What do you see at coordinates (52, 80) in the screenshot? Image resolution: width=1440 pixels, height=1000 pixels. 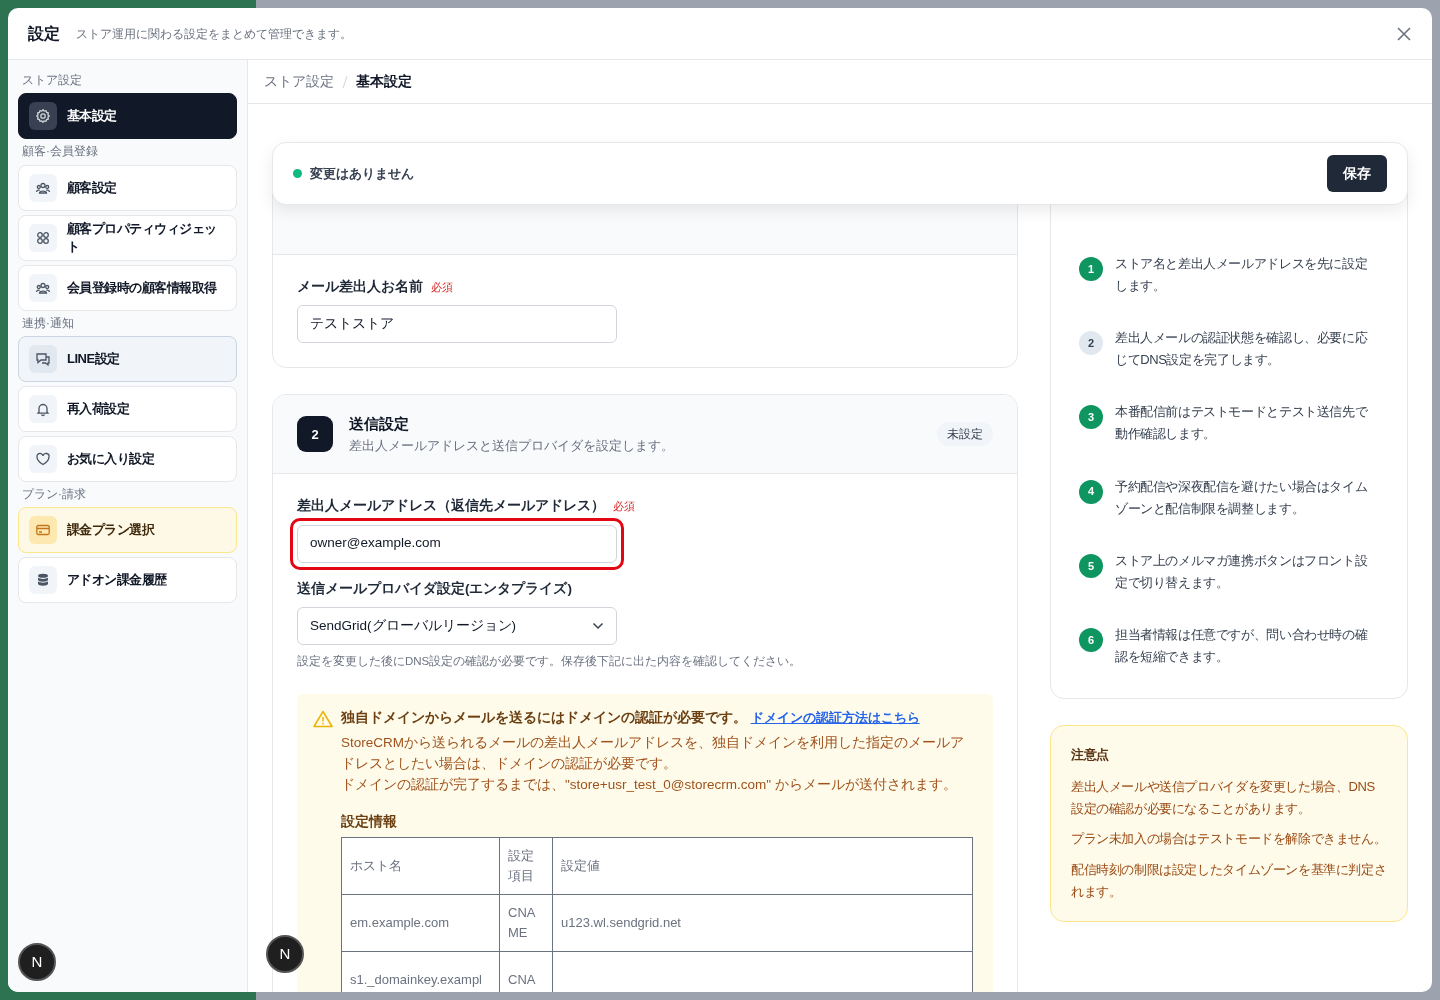 I see `group-label: ストア設定` at bounding box center [52, 80].